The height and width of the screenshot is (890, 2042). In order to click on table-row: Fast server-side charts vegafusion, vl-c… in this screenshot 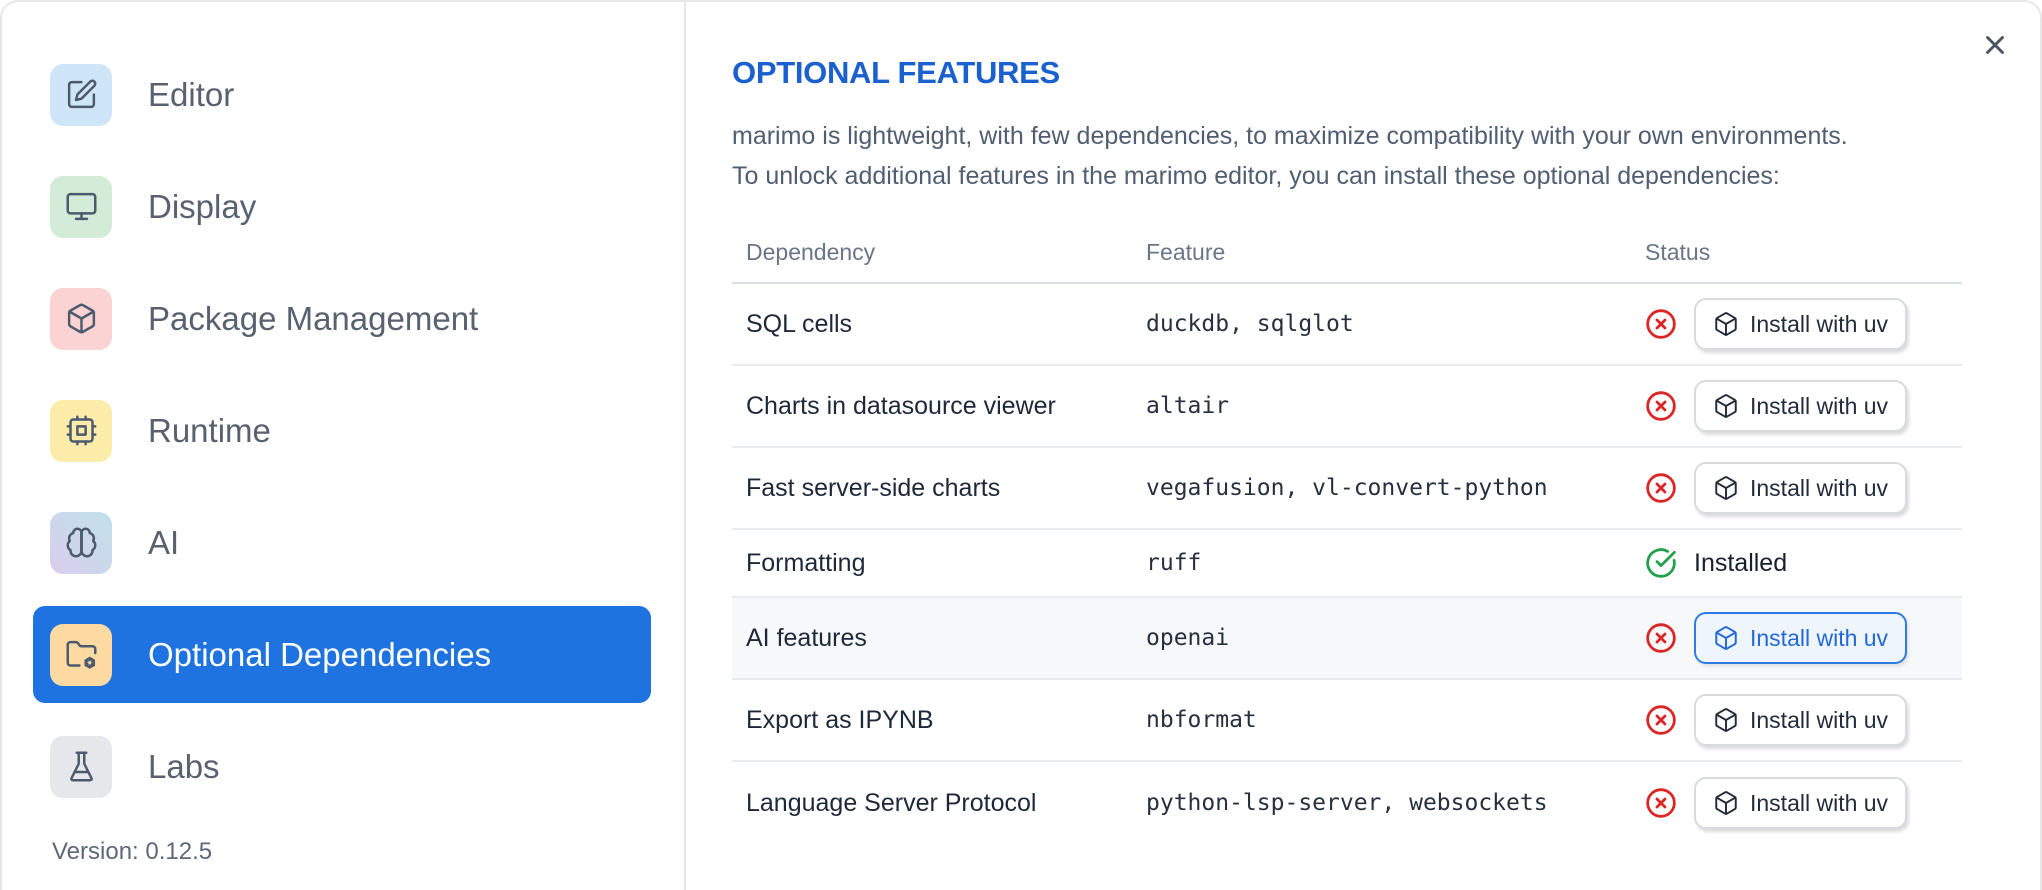, I will do `click(1347, 489)`.